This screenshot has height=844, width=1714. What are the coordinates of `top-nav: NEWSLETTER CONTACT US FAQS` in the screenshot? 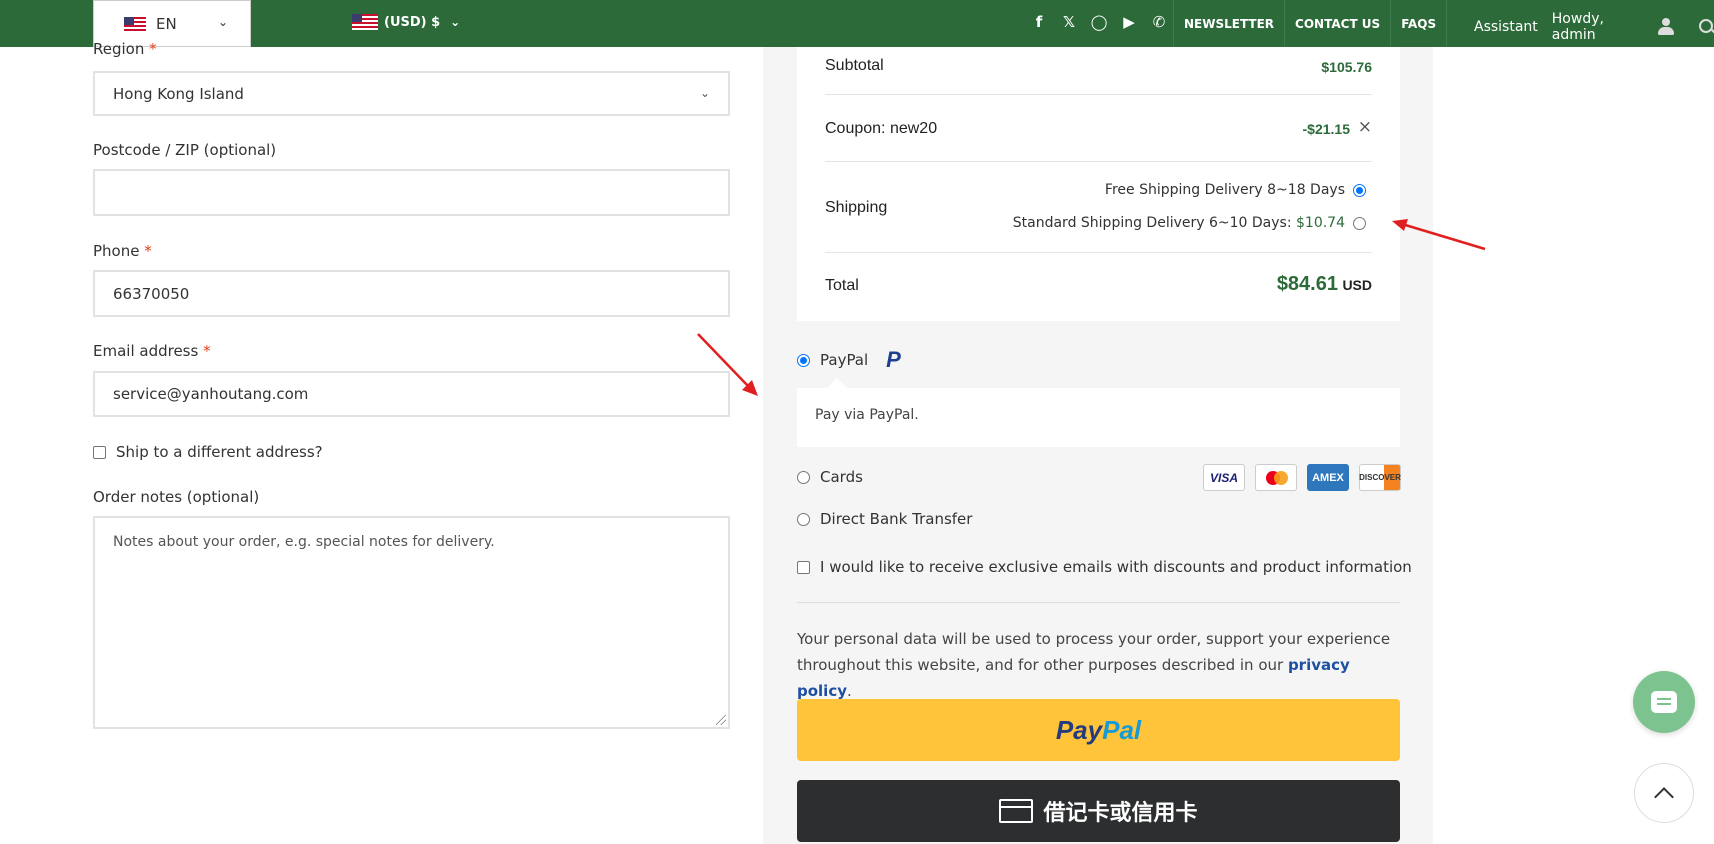 It's located at (1310, 23).